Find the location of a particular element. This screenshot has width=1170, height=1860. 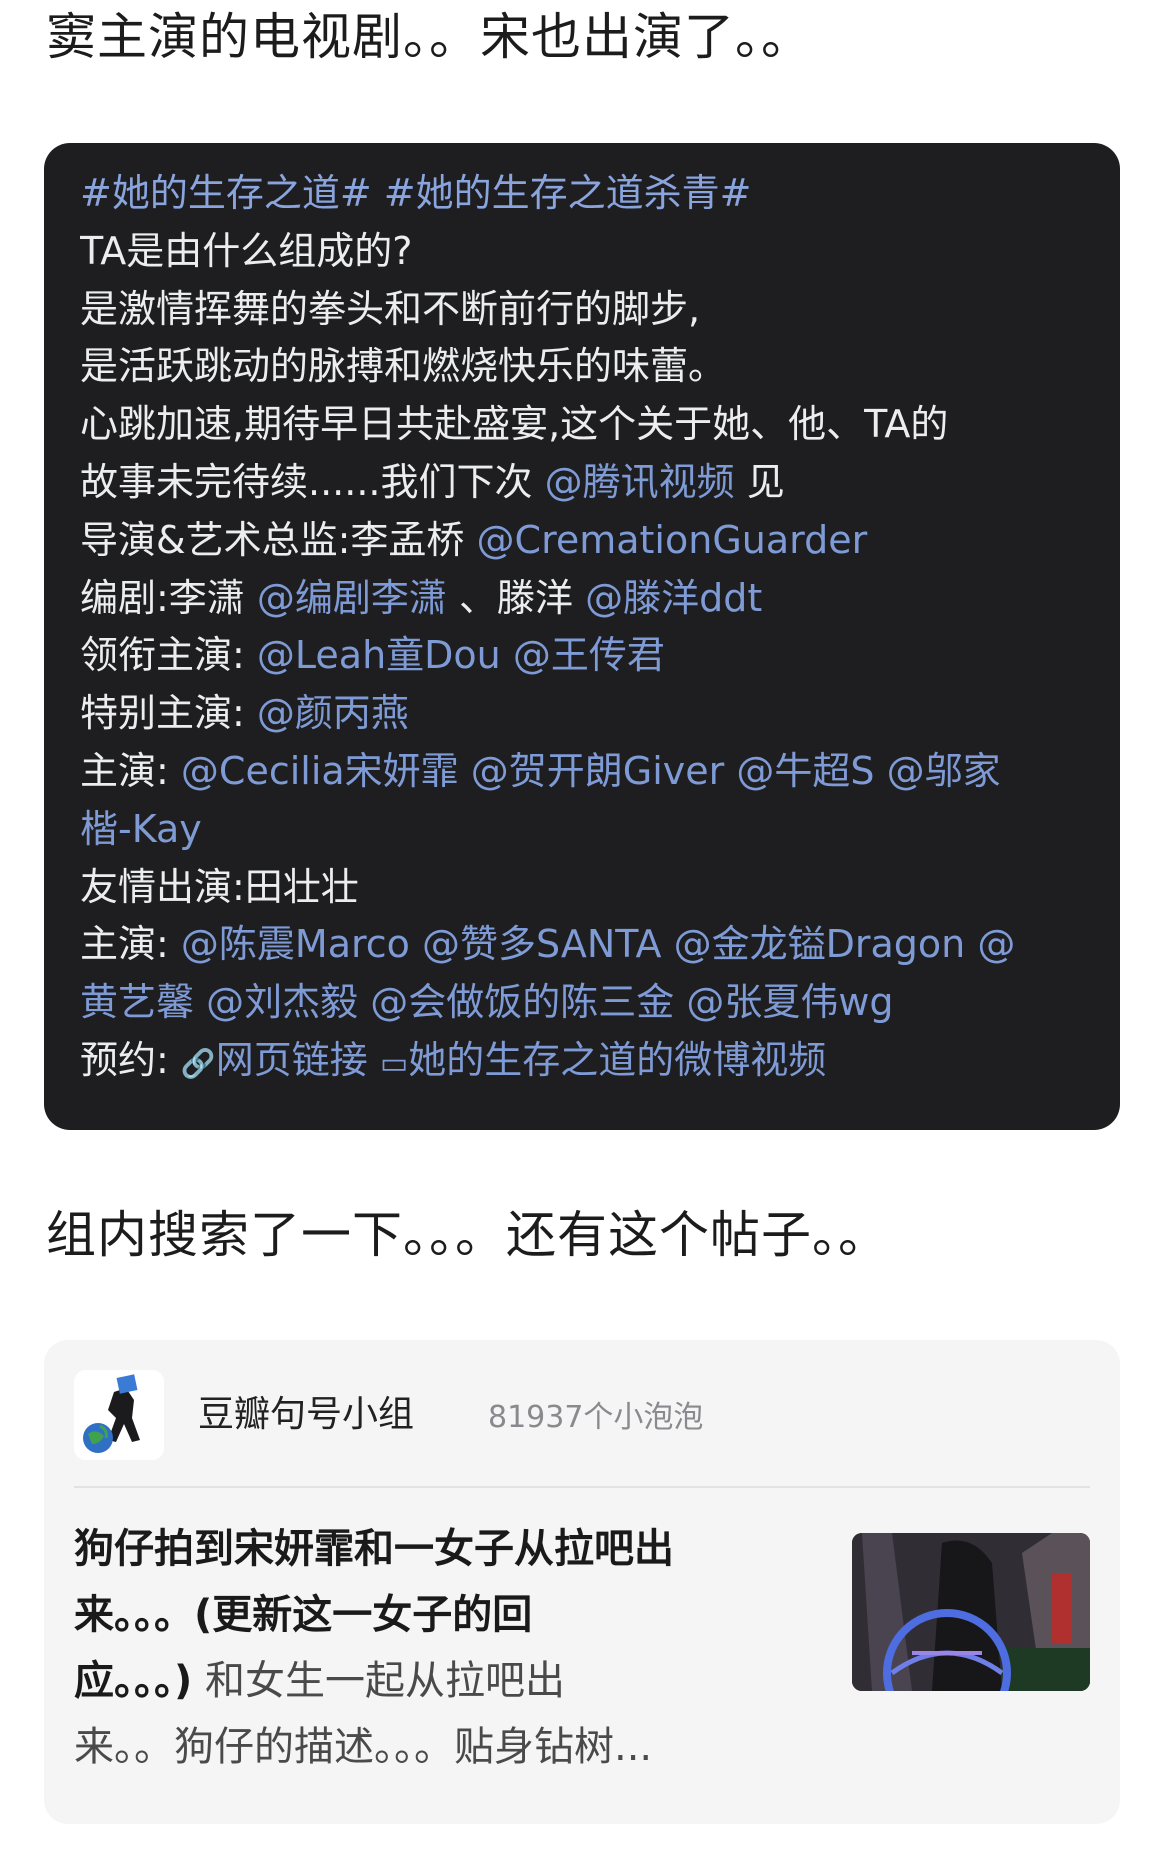

cast2-line: 主演: @陈震Marco @赞多SANTA @金龙镒Dragon @ is located at coordinates (582, 945).